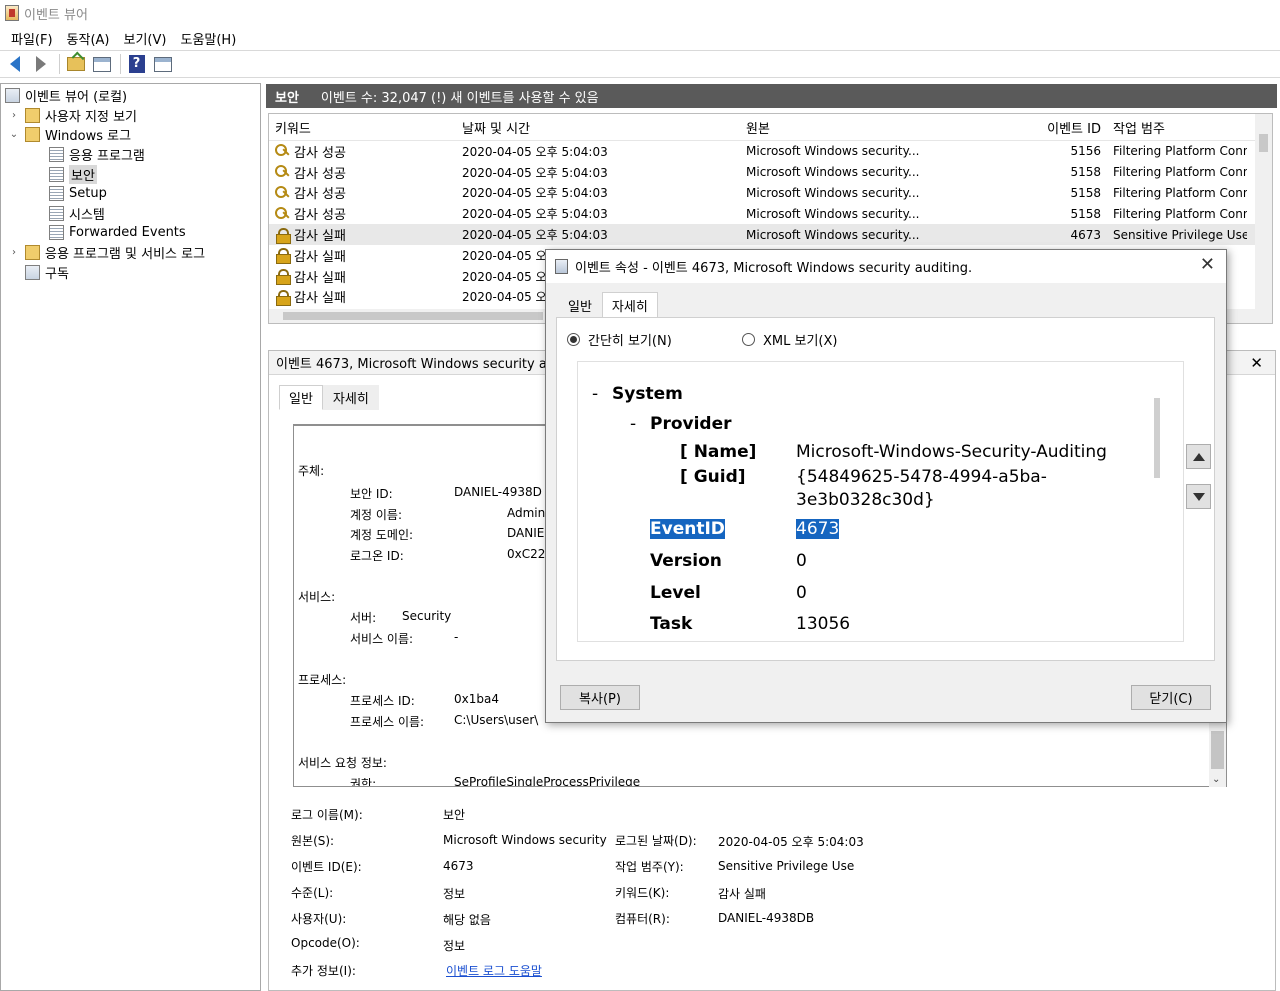 Image resolution: width=1280 pixels, height=991 pixels. What do you see at coordinates (130, 116) in the screenshot?
I see `tree-item-custom-views: › 사용자 지정 보기` at bounding box center [130, 116].